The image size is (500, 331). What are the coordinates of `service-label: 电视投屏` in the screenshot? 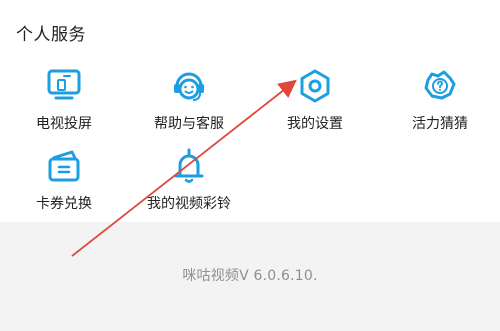 It's located at (64, 124).